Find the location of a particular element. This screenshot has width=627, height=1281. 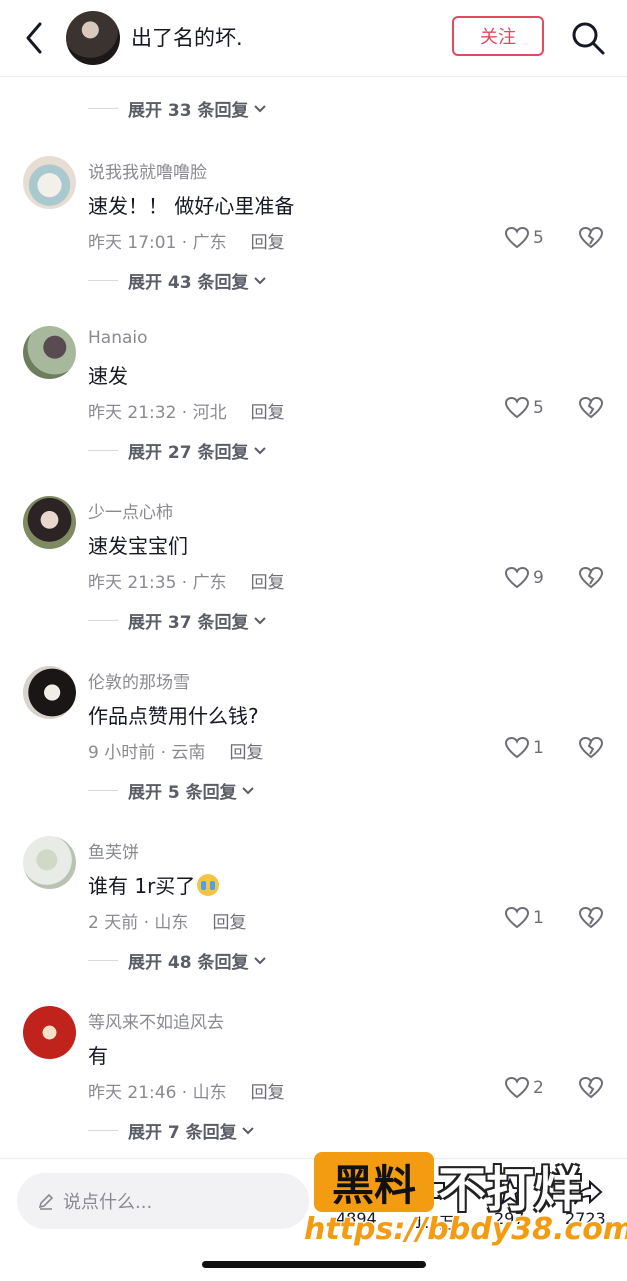

expand-replies-label: 展开 27 条回复 is located at coordinates (188, 453).